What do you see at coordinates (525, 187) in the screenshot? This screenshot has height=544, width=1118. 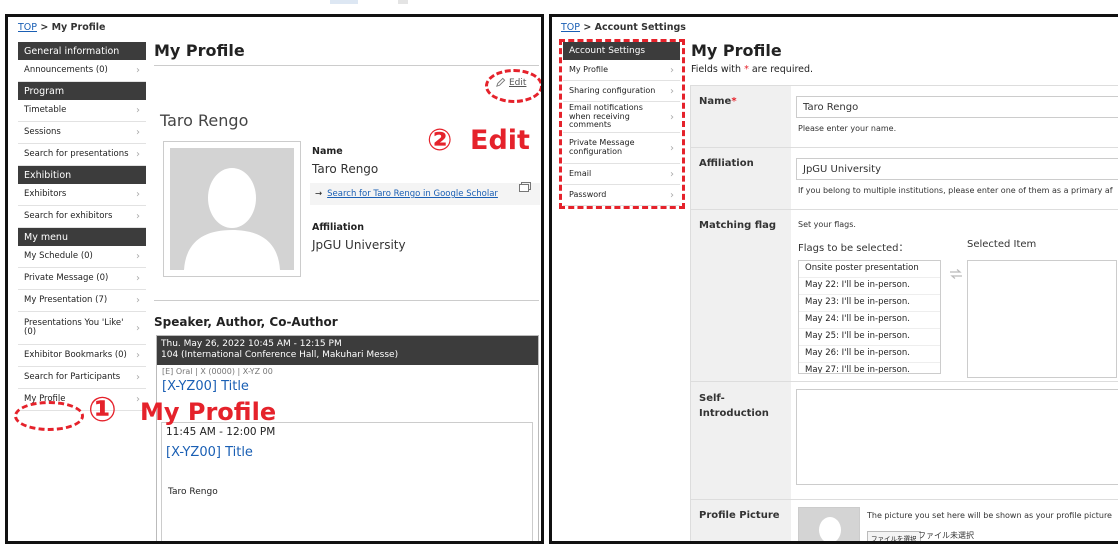 I see `external-window-icon` at bounding box center [525, 187].